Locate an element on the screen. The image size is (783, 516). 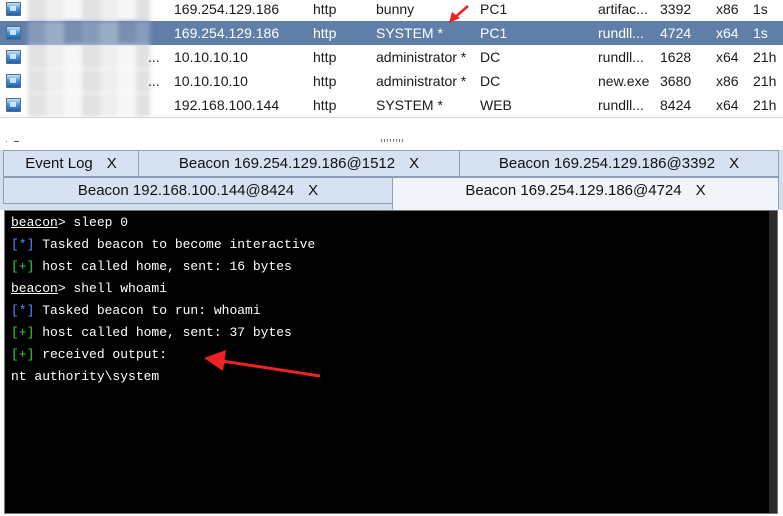
tab-beacon-8424: Beacon 192.168.100.144@8424 X is located at coordinates (198, 190).